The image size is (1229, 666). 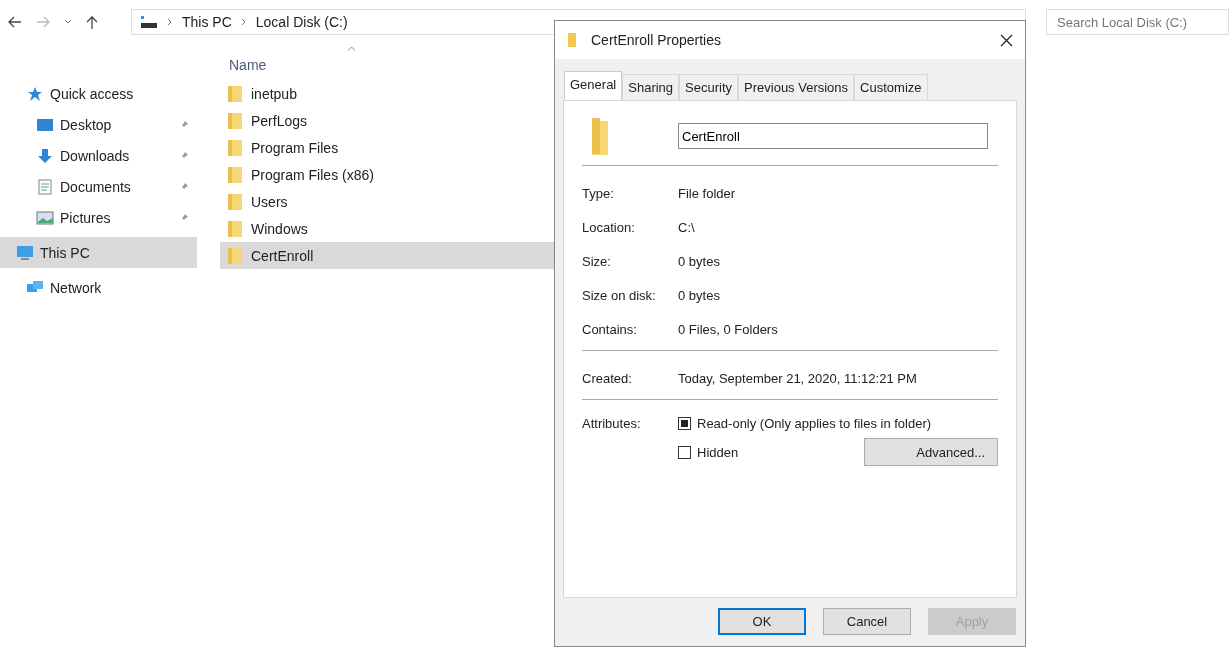 What do you see at coordinates (207, 22) in the screenshot?
I see `breadcrumb: This PC` at bounding box center [207, 22].